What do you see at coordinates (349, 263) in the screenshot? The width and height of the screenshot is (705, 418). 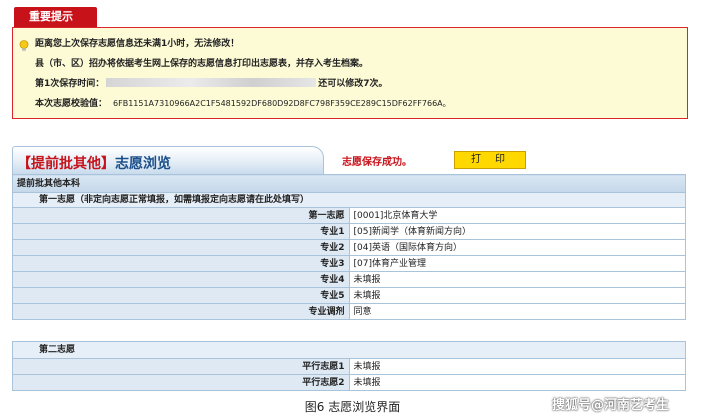 I see `table-row: 专业3 [07]体育产业管理` at bounding box center [349, 263].